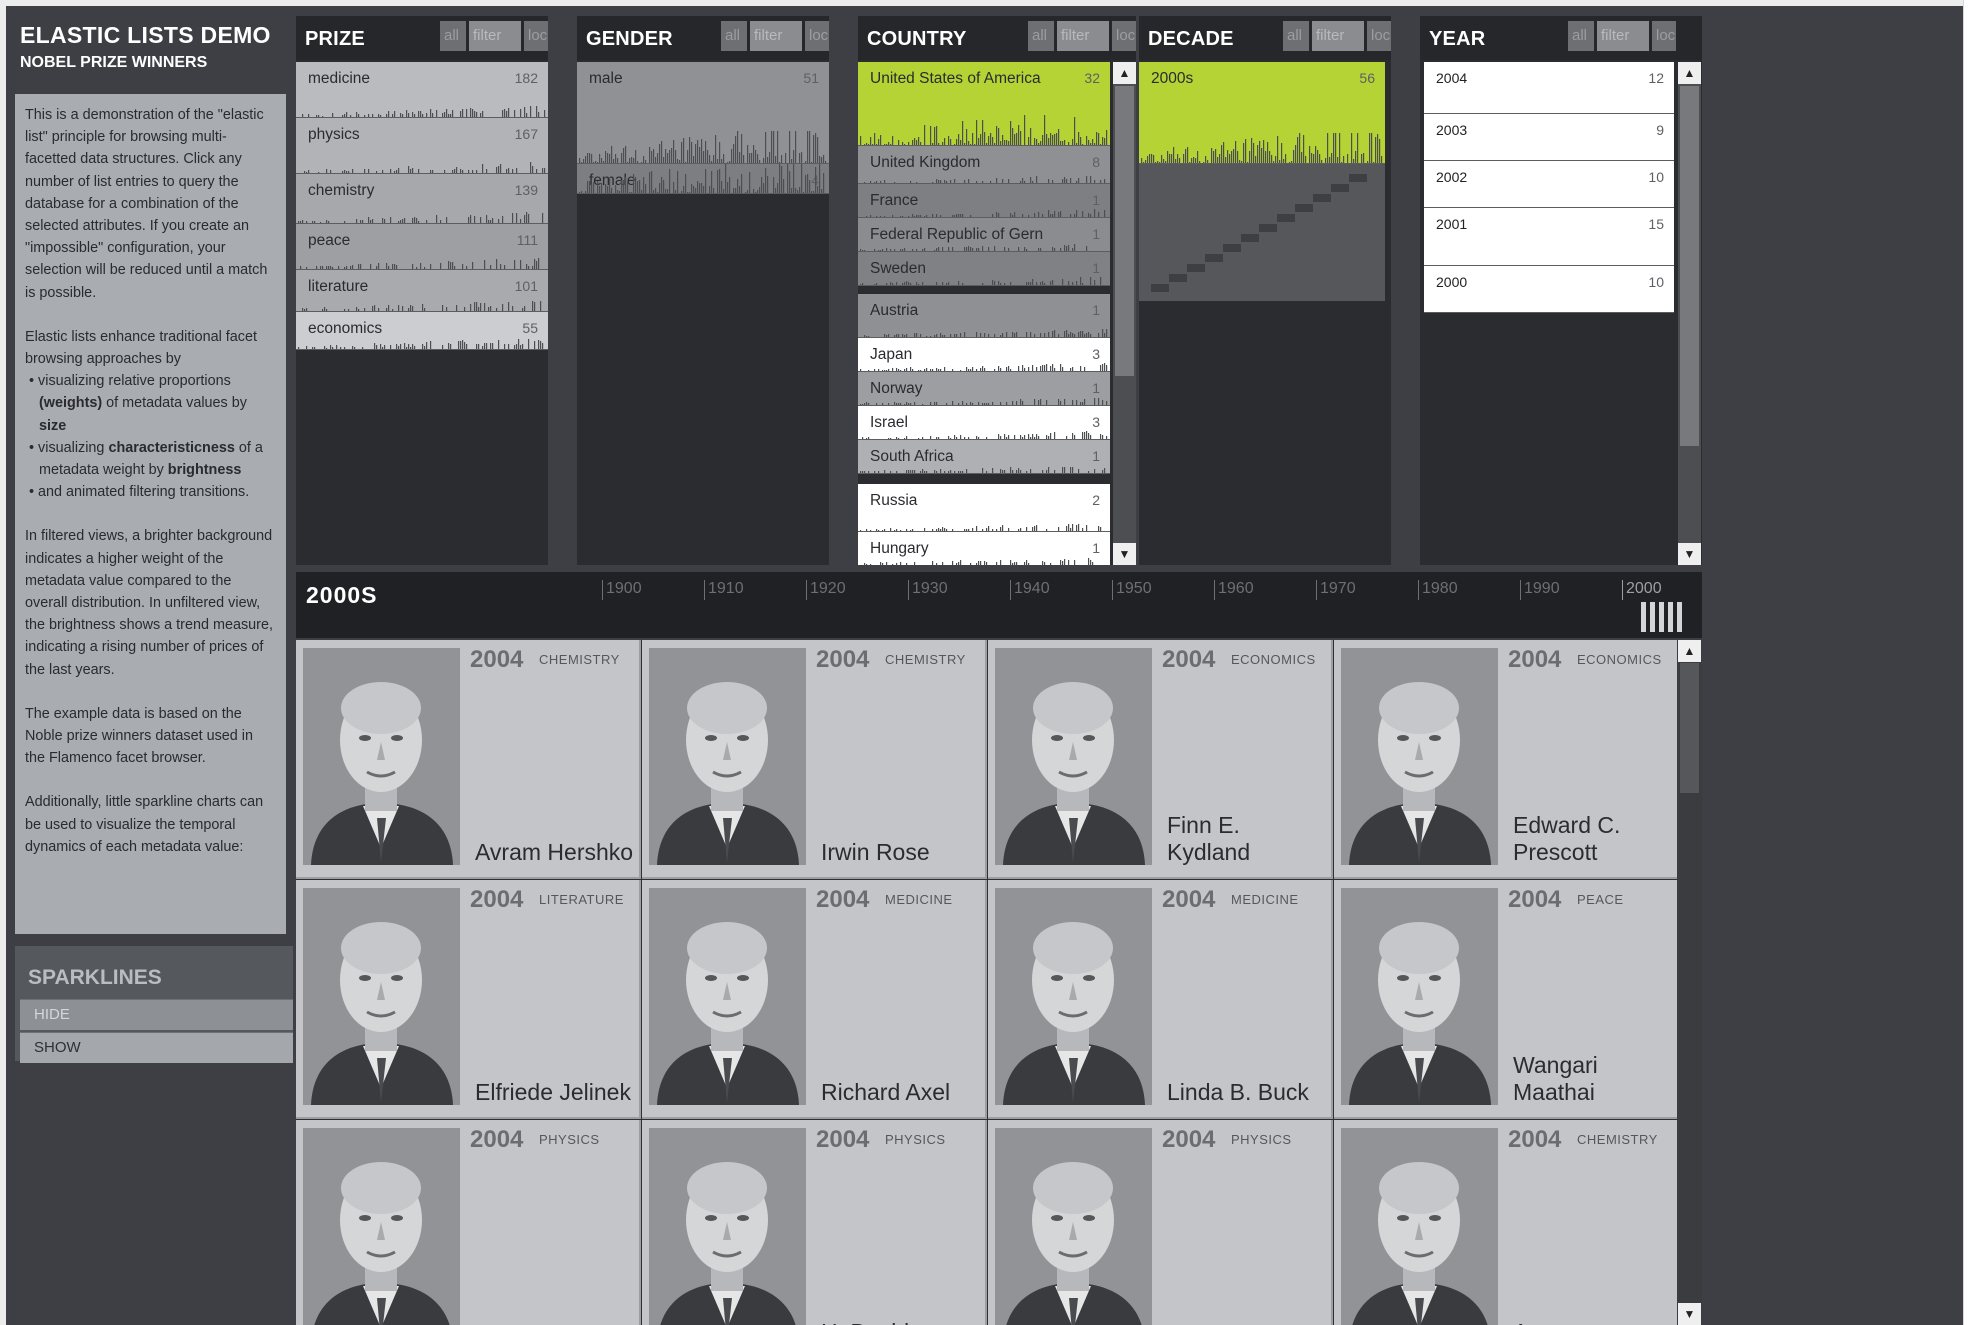 The height and width of the screenshot is (1325, 1977). I want to click on facet-item-2000: 2000 10, so click(1549, 289).